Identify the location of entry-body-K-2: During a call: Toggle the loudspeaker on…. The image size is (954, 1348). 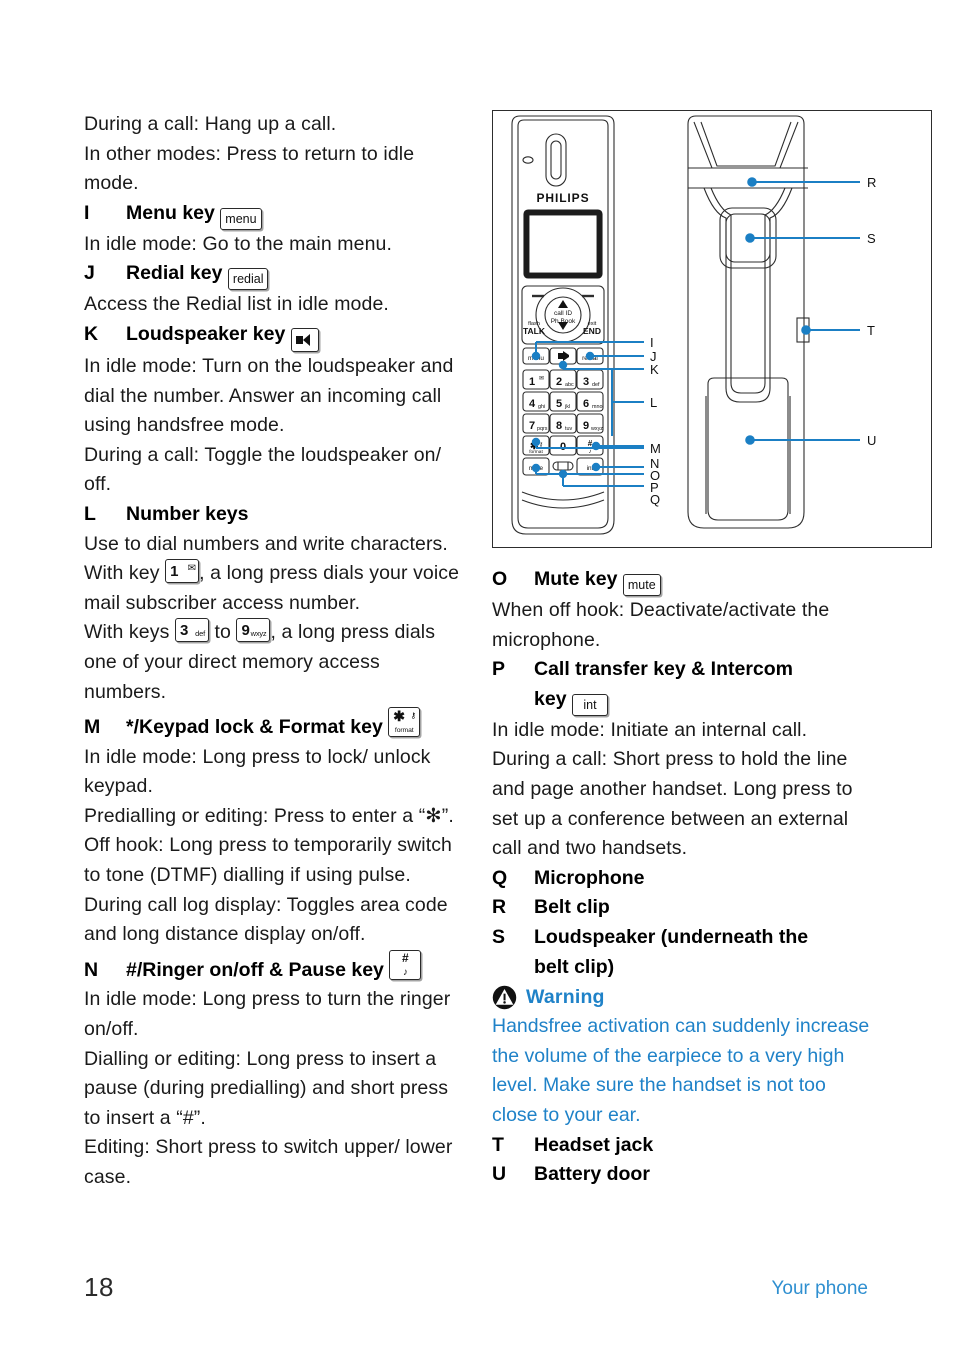
(263, 469).